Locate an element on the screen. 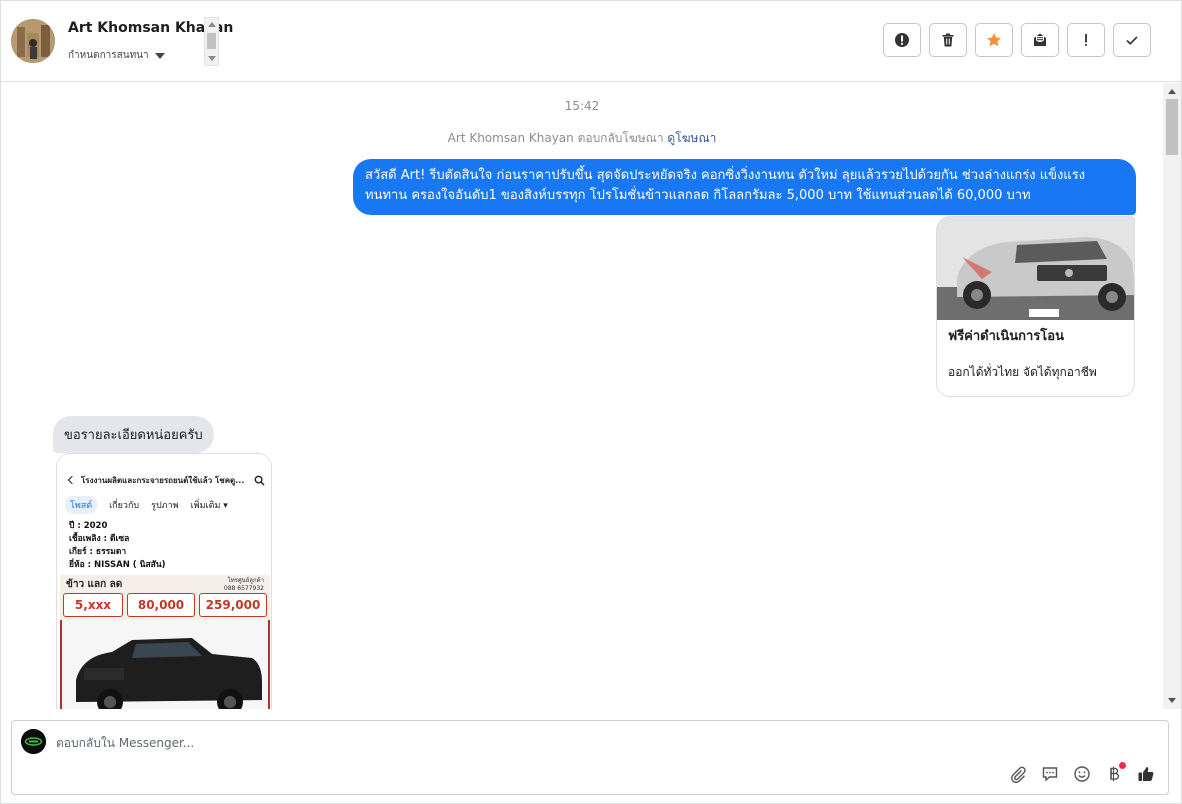 This screenshot has width=1182, height=804. like-button is located at coordinates (1146, 774).